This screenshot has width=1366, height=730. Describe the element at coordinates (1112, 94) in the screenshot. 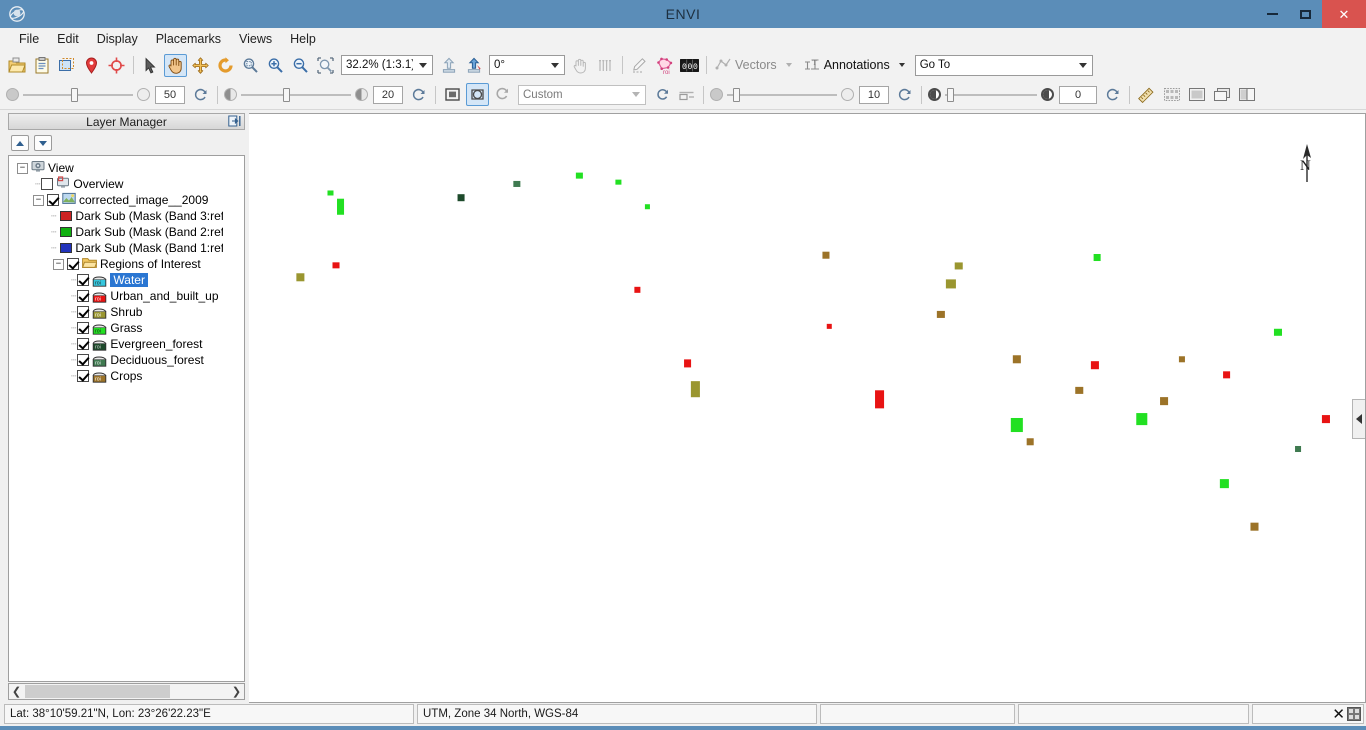

I see `reset-sharpen-icon` at that location.